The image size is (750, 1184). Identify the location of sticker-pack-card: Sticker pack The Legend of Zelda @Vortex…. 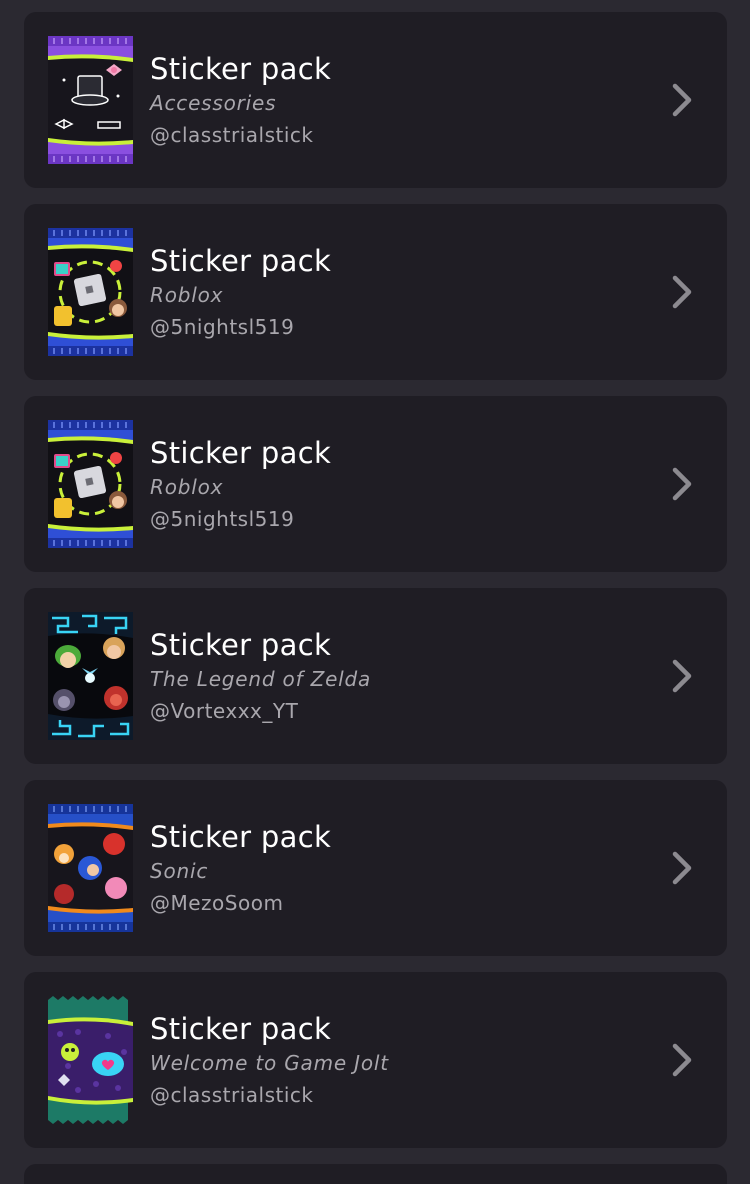
(375, 676).